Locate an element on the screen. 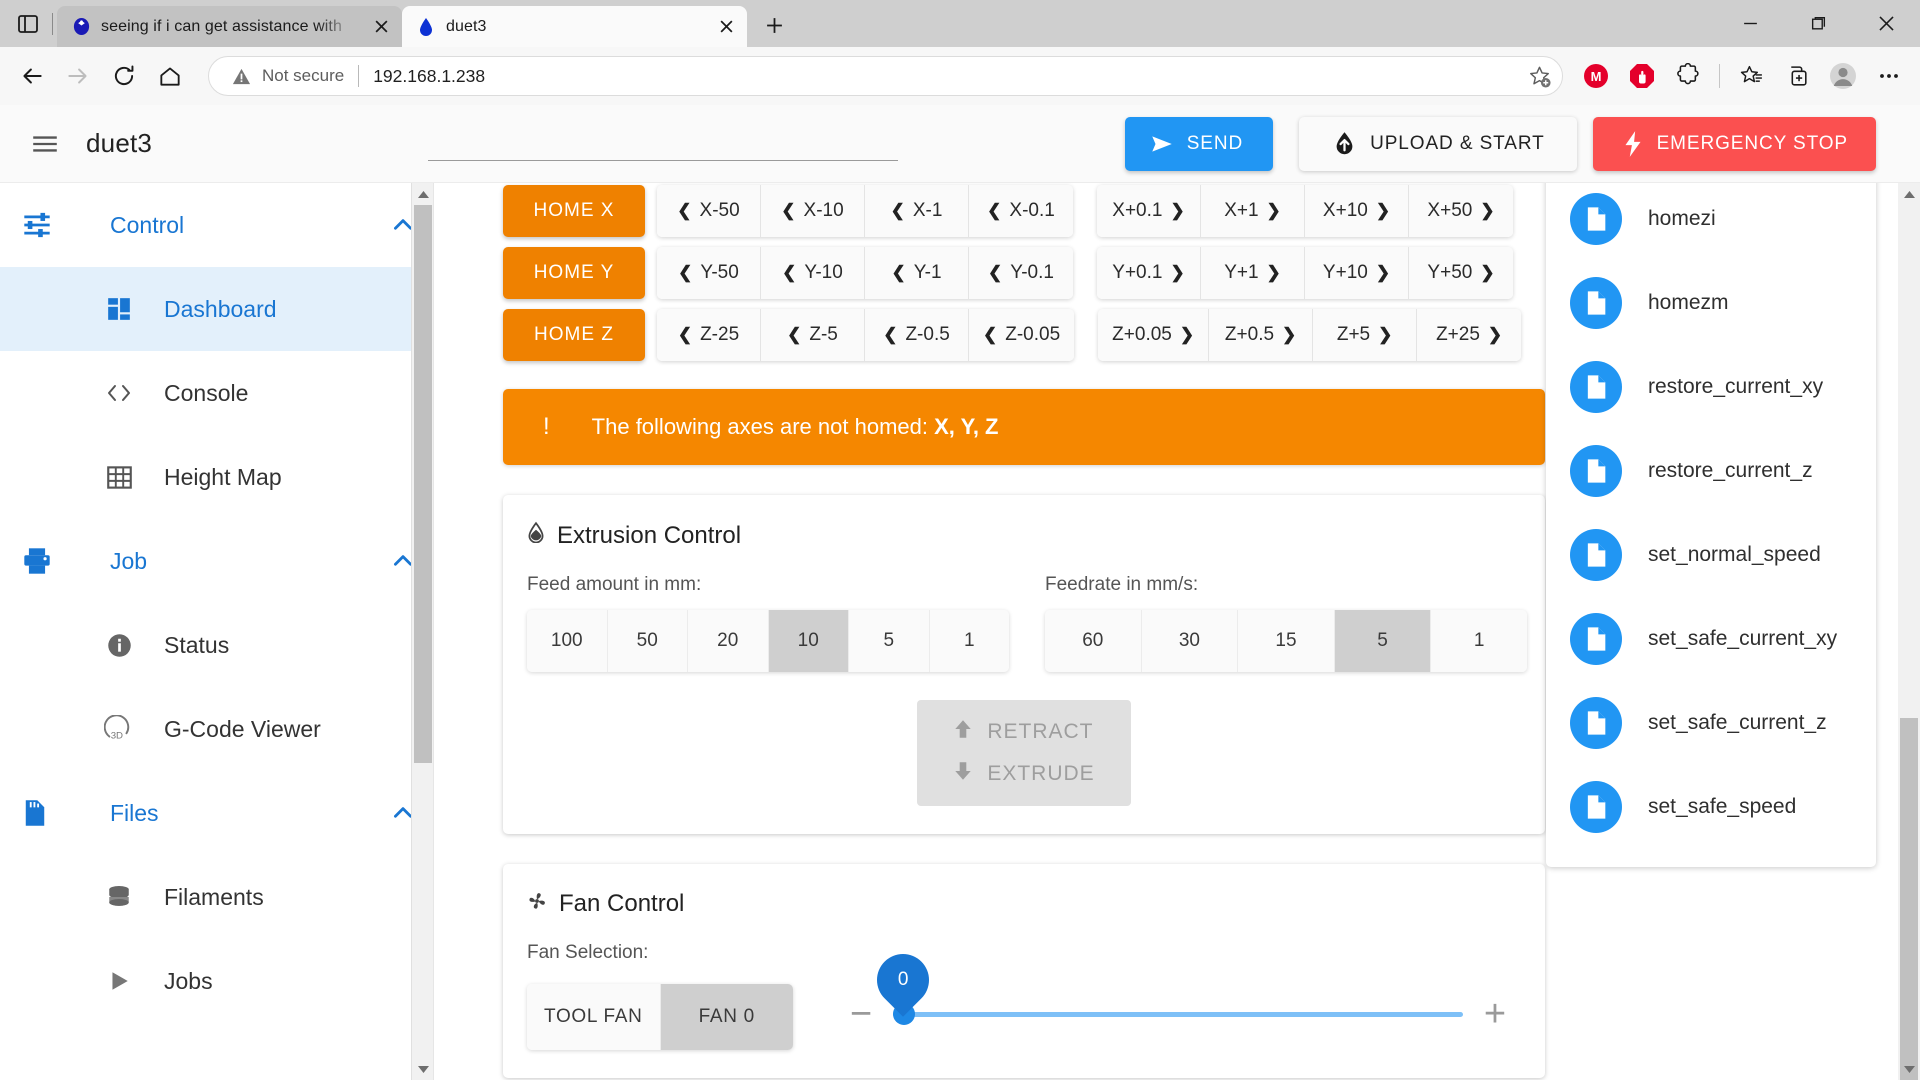 The height and width of the screenshot is (1080, 1920). gcode-input is located at coordinates (663, 143).